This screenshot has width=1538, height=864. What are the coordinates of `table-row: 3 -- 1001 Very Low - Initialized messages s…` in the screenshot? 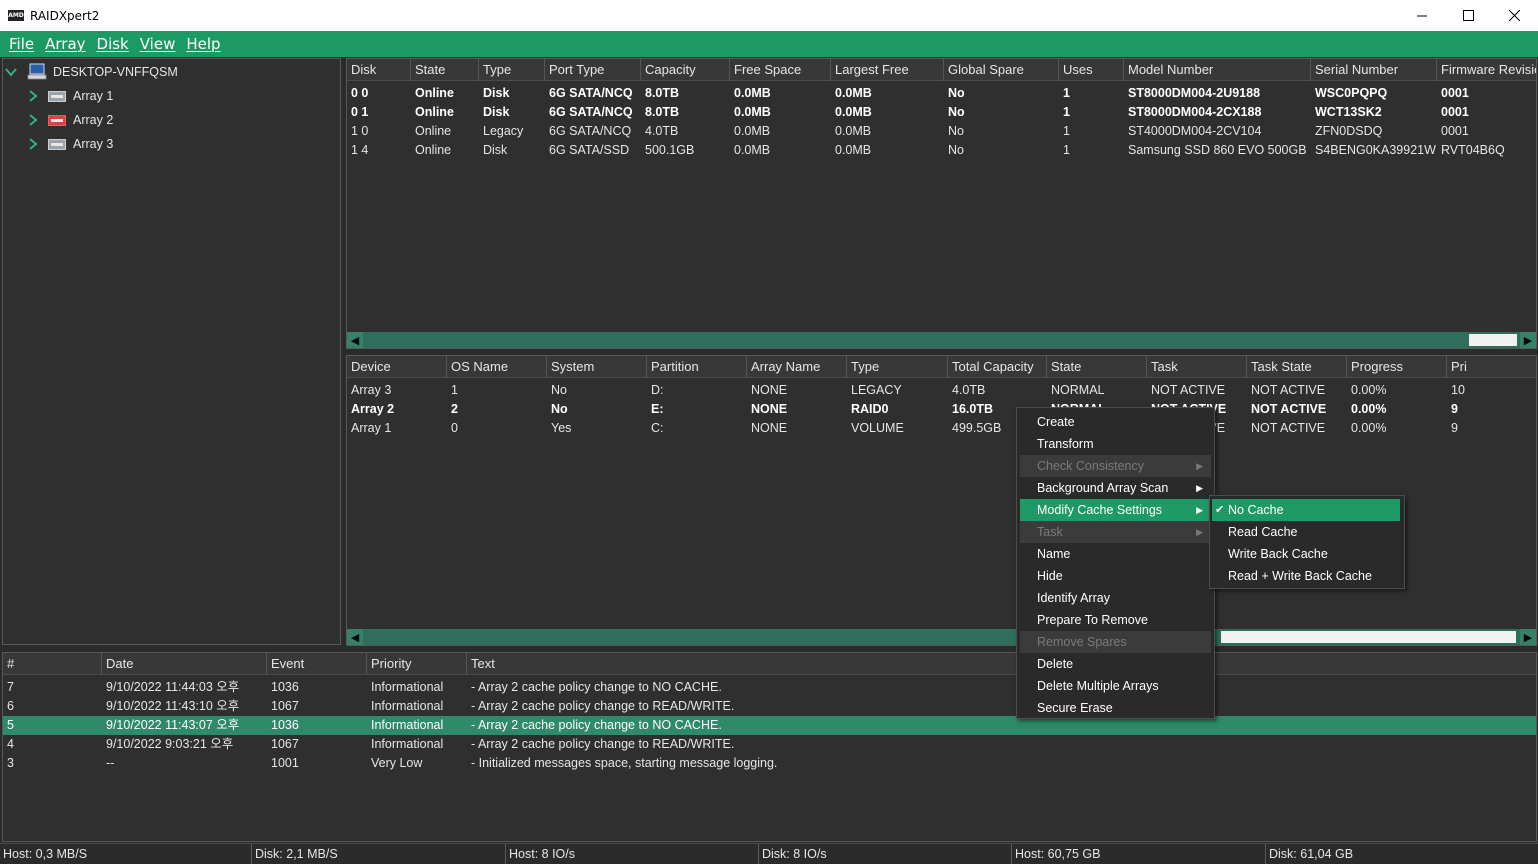 It's located at (769, 763).